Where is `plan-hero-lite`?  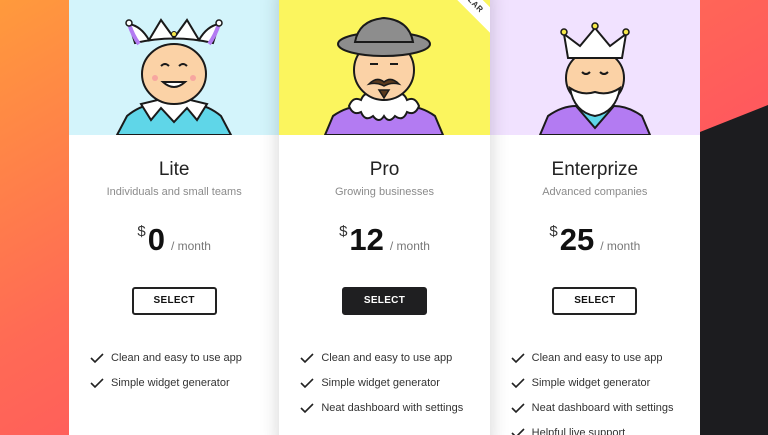
plan-hero-lite is located at coordinates (174, 67).